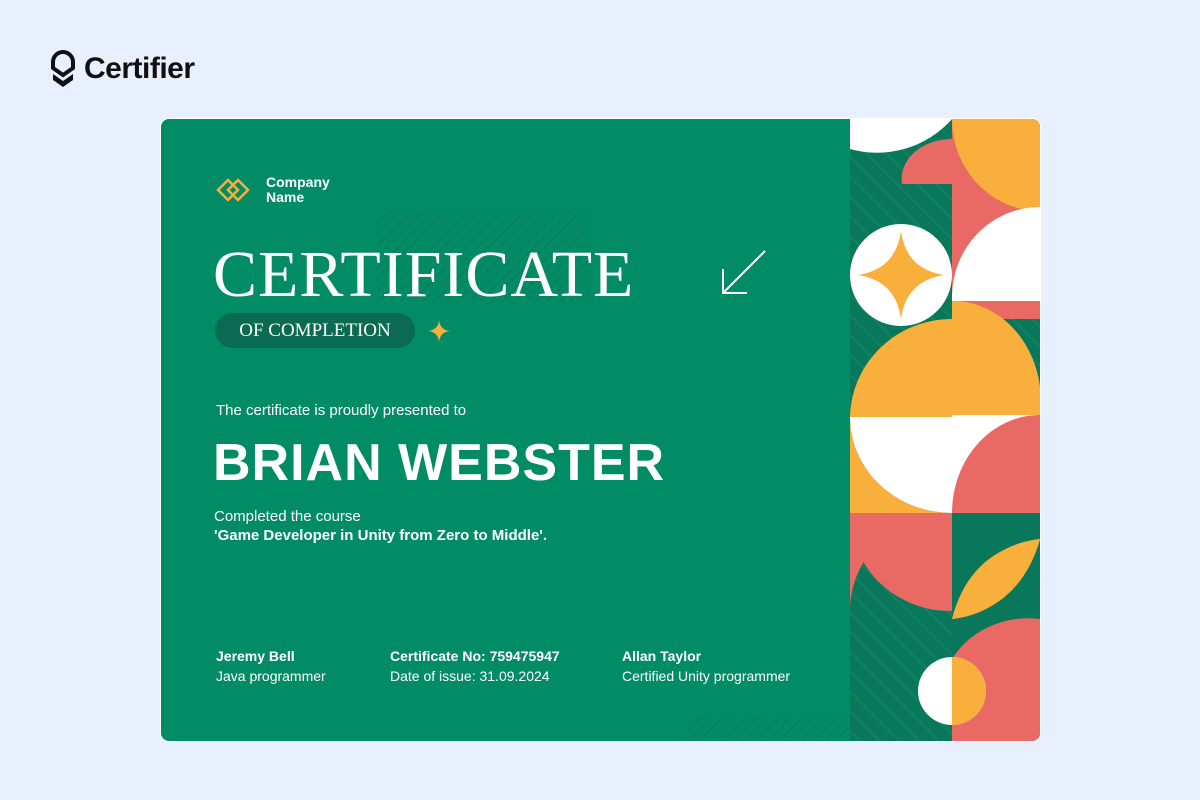 Image resolution: width=1200 pixels, height=800 pixels. Describe the element at coordinates (271, 666) in the screenshot. I see `signature-block-1: Jeremy Bell Java programmer` at that location.